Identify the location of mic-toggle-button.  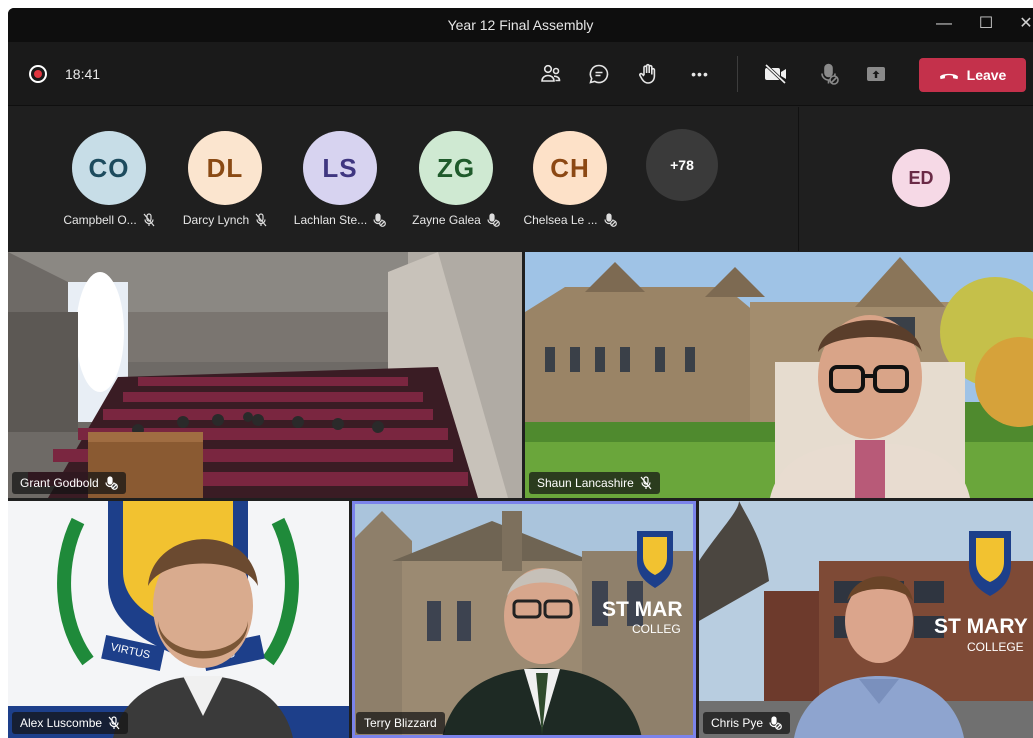
(829, 74).